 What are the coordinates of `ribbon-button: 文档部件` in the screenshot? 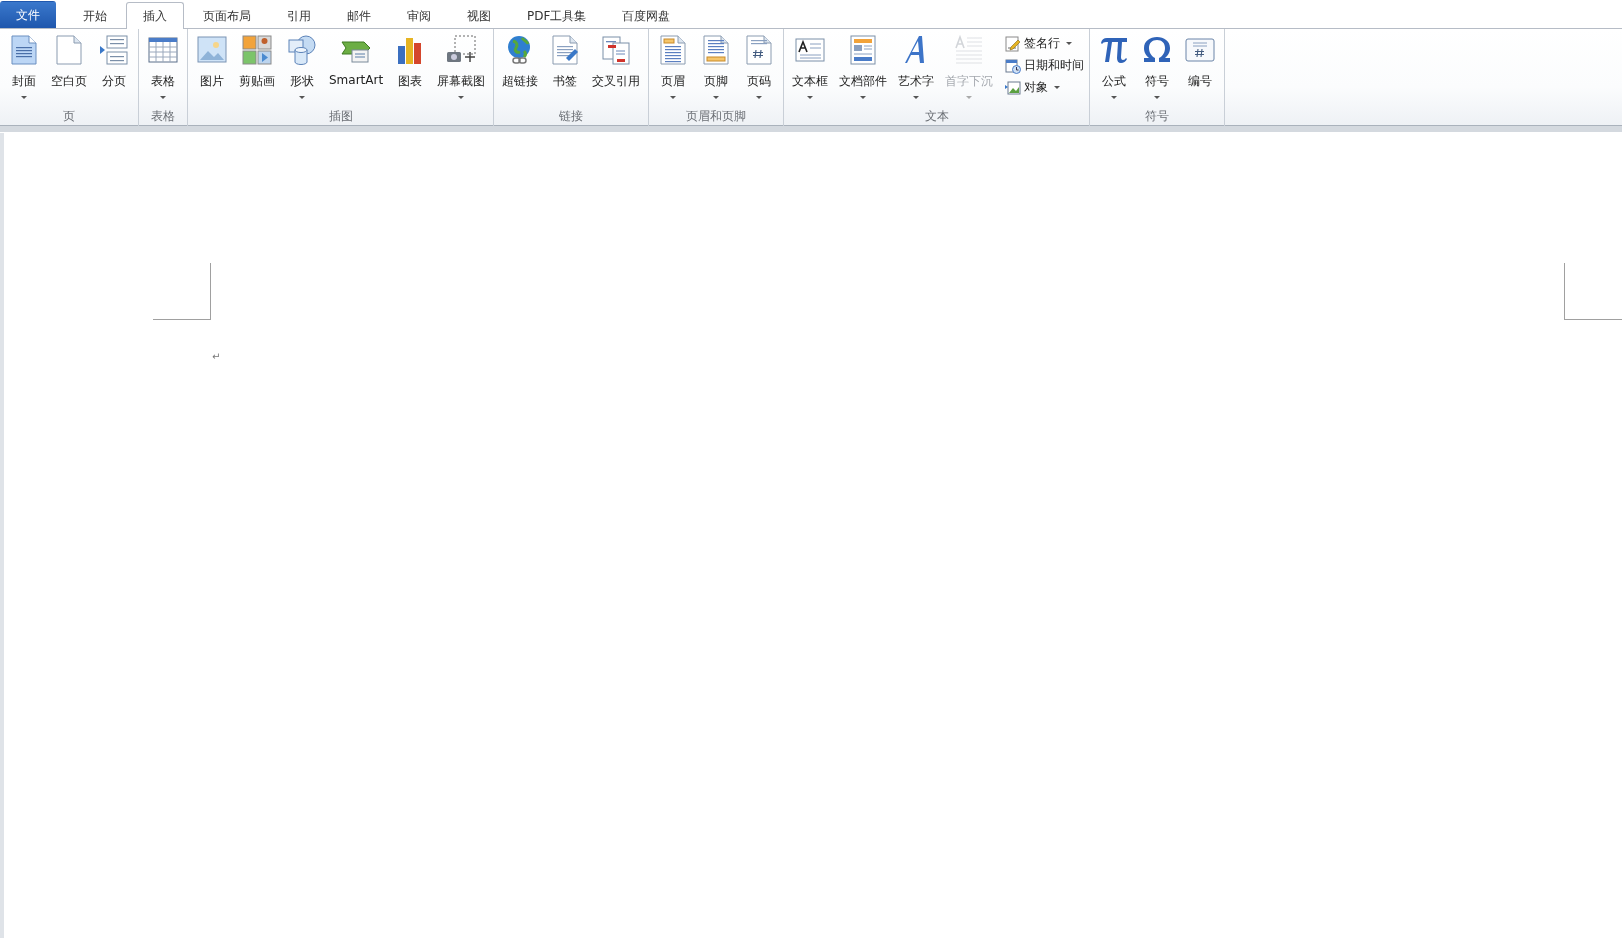 It's located at (863, 67).